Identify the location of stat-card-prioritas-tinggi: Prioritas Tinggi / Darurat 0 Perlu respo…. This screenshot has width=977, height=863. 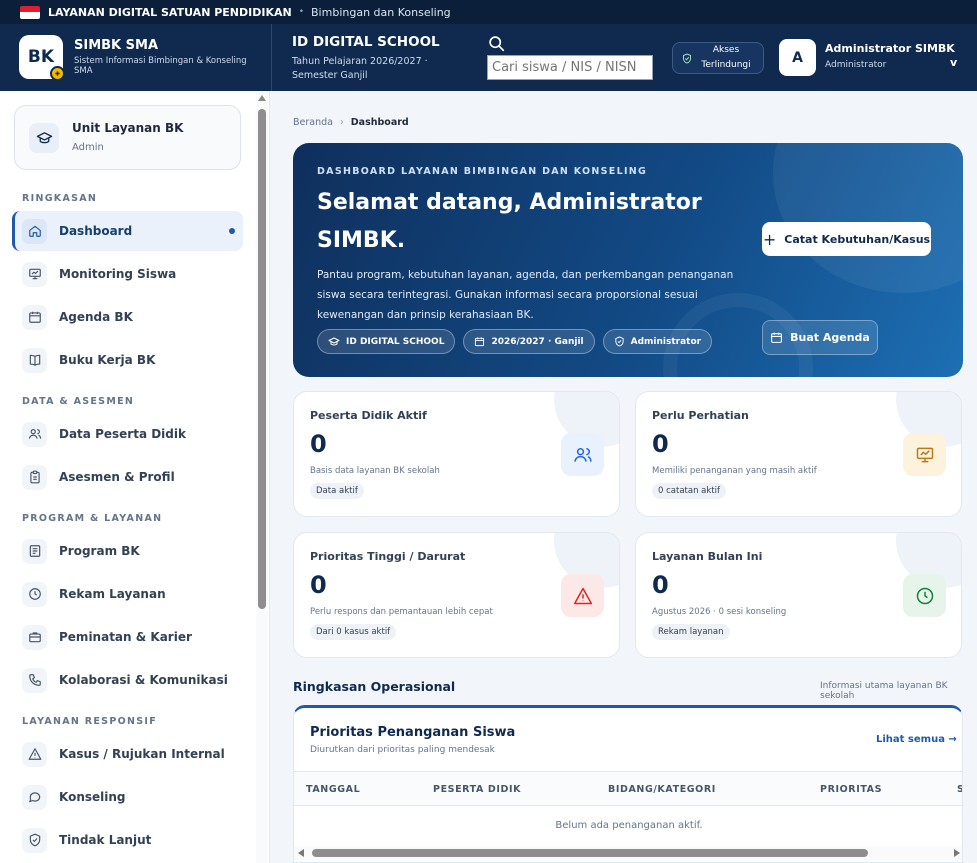
(456, 595).